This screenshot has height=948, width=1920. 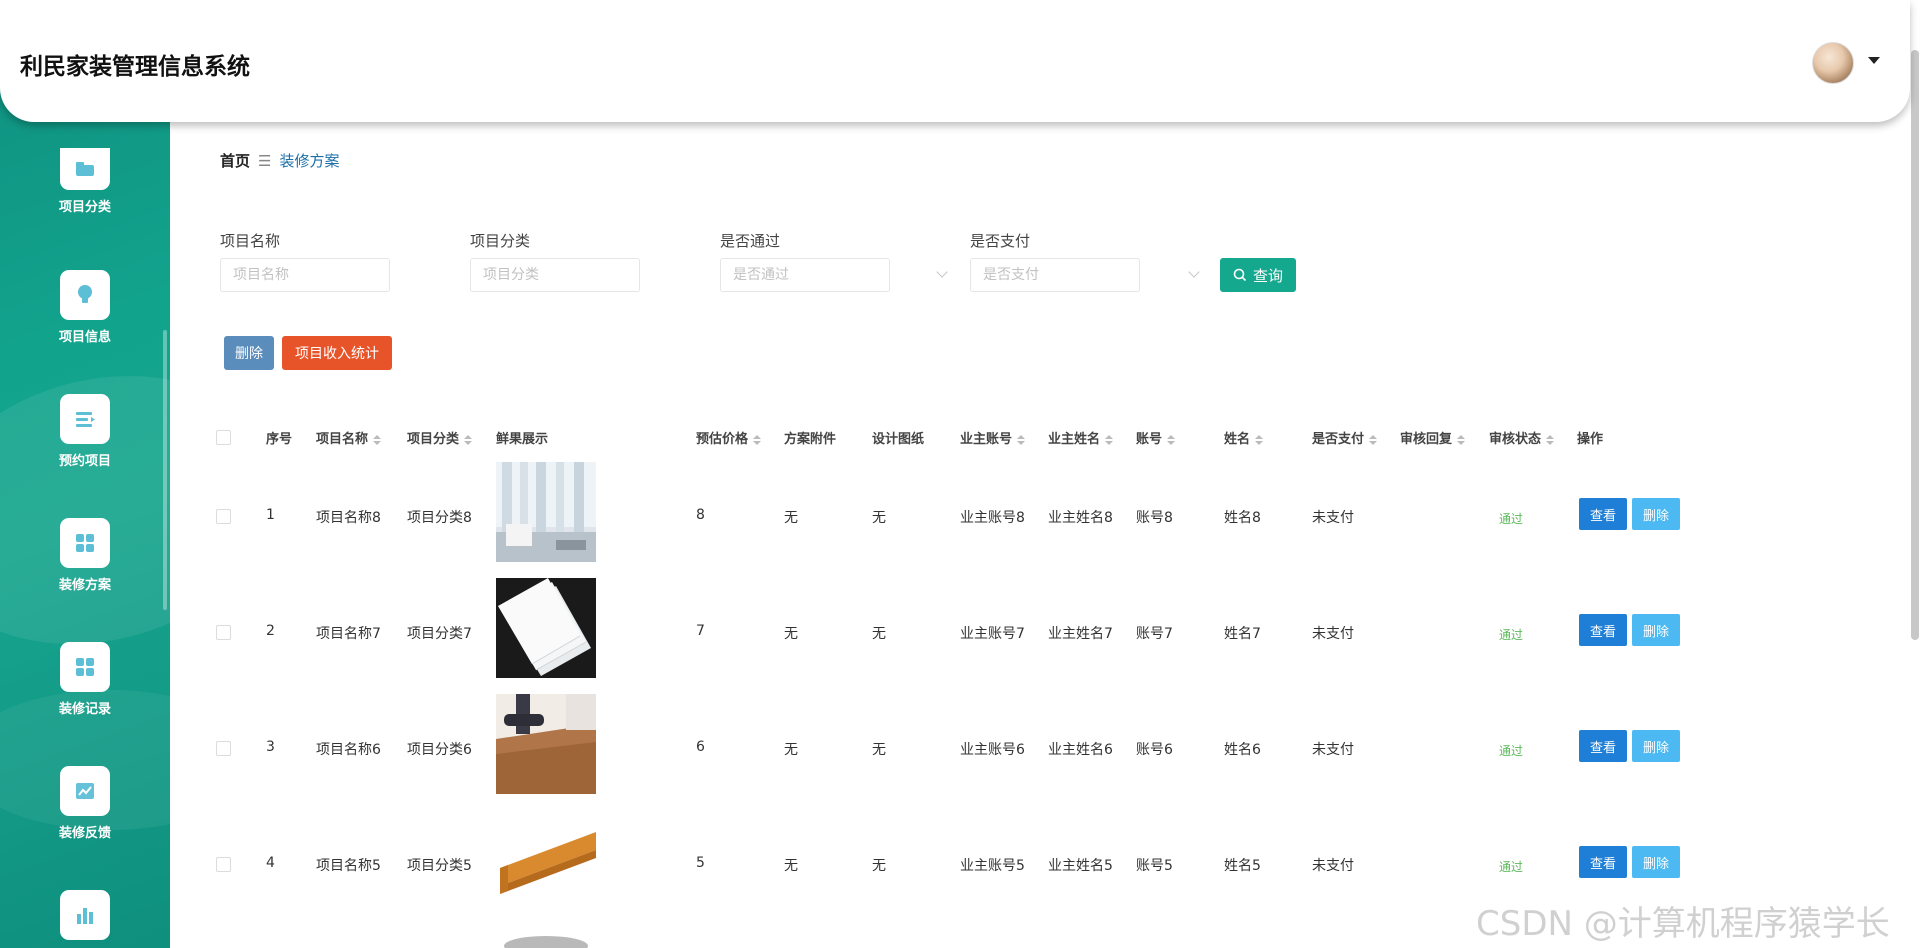 I want to click on cell-no: 4, so click(x=270, y=863).